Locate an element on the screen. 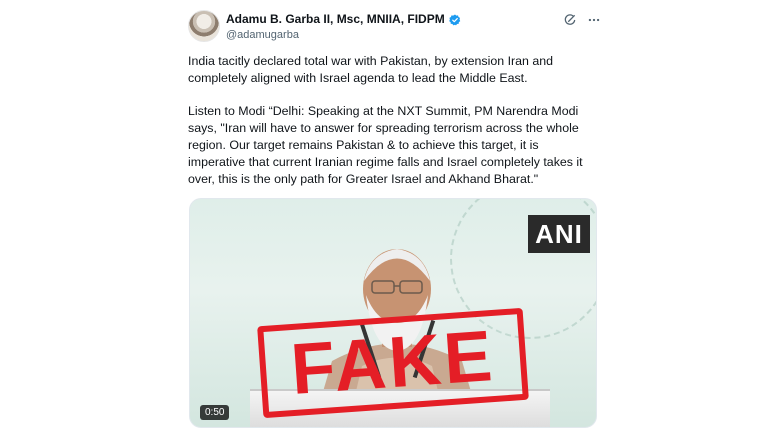  ani-watermark: ANI is located at coordinates (559, 234).